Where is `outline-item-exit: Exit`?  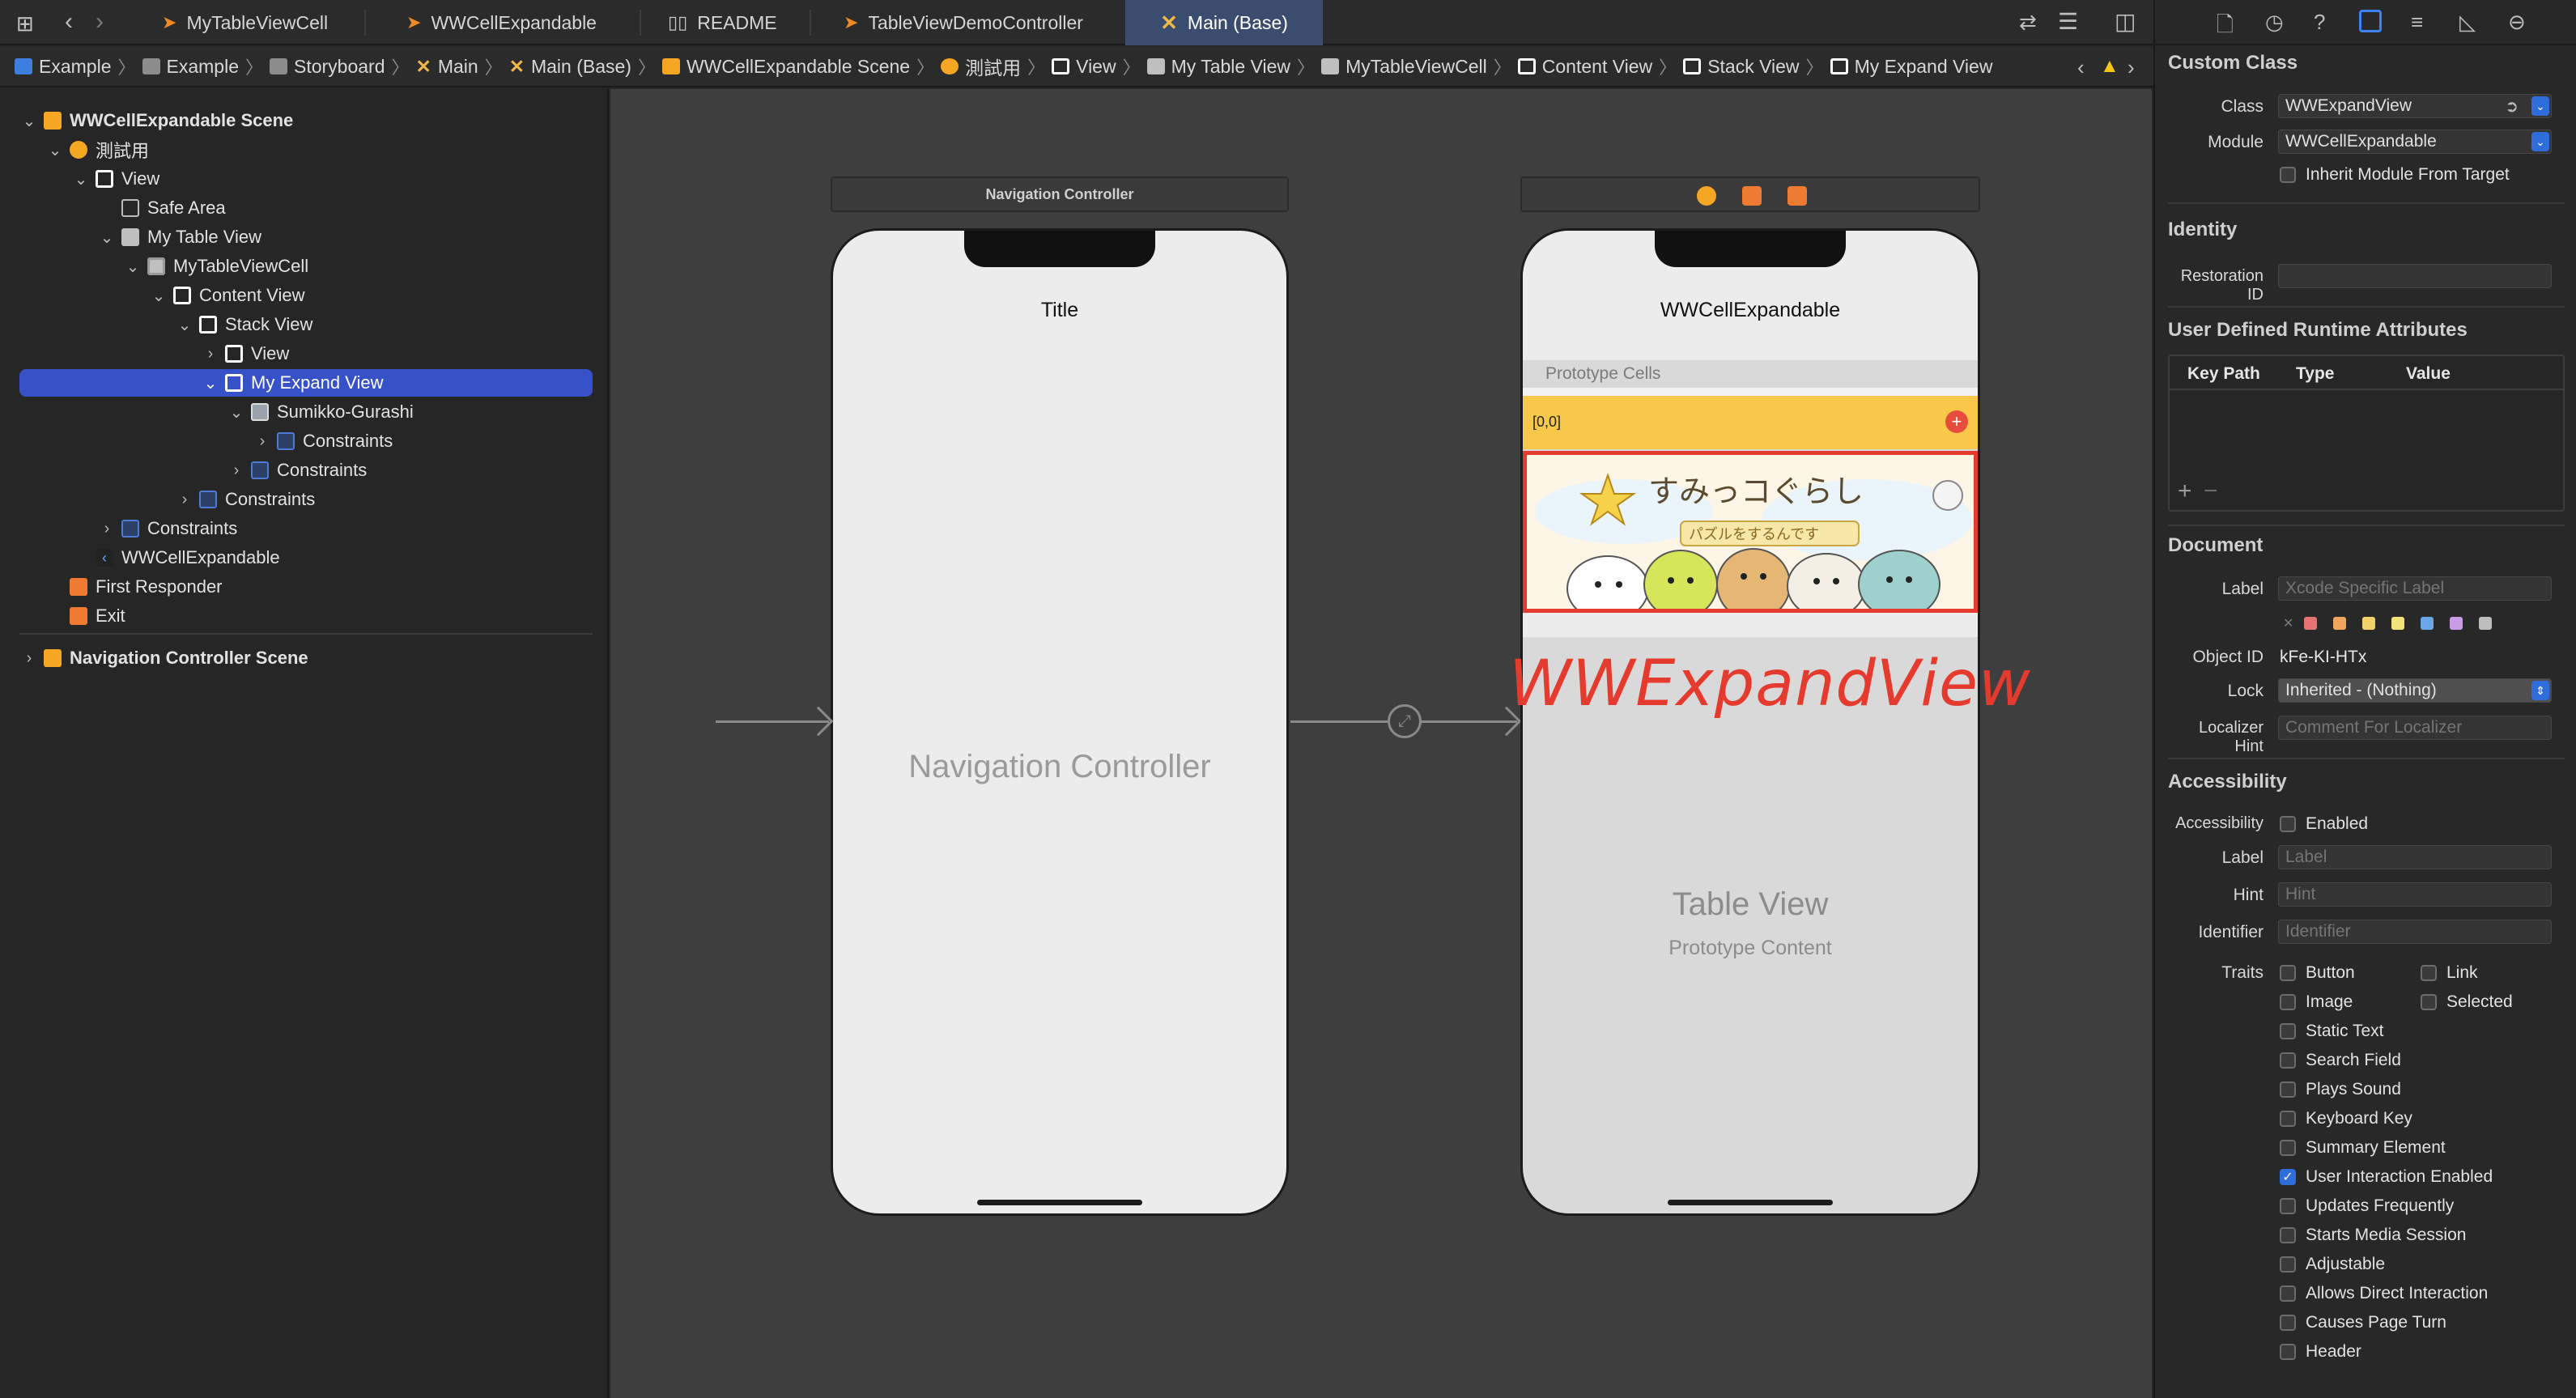
outline-item-exit: Exit is located at coordinates (306, 616).